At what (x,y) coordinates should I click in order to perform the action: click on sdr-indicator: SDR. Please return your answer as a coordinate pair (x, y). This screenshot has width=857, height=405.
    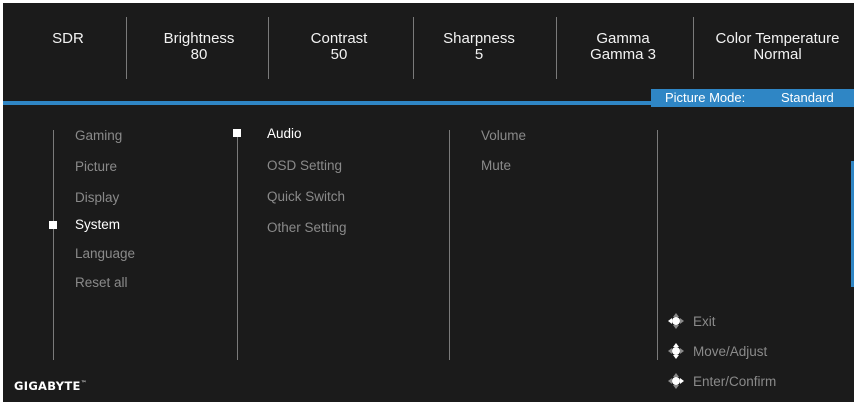
    Looking at the image, I should click on (68, 39).